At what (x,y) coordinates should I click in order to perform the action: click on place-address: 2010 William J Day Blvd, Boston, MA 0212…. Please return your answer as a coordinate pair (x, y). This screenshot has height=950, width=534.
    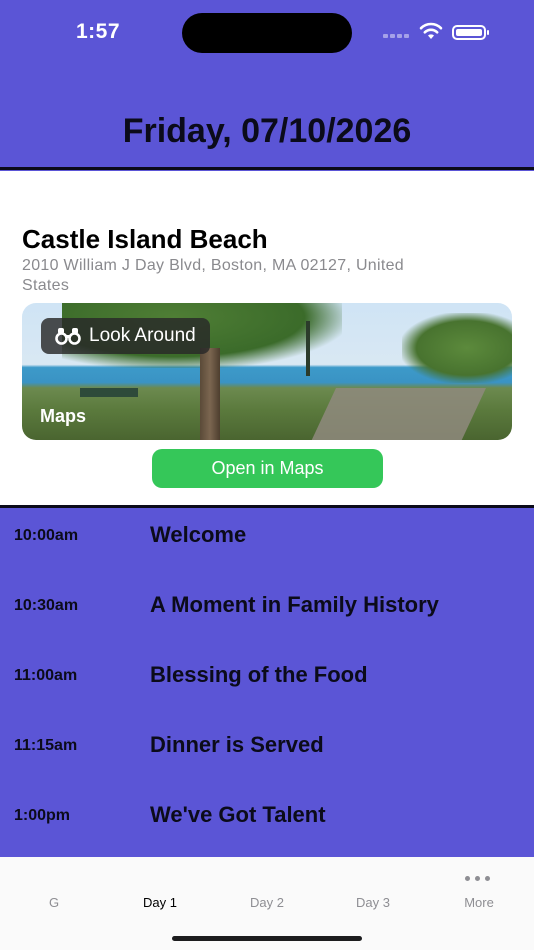
    Looking at the image, I should click on (213, 275).